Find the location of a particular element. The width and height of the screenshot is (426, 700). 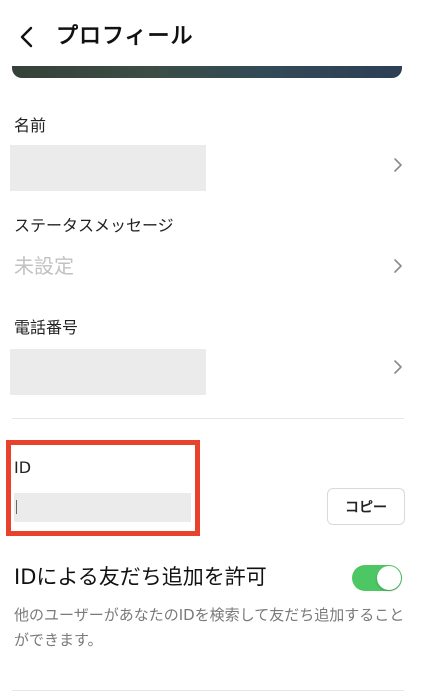

chevron-left-icon is located at coordinates (26, 37).